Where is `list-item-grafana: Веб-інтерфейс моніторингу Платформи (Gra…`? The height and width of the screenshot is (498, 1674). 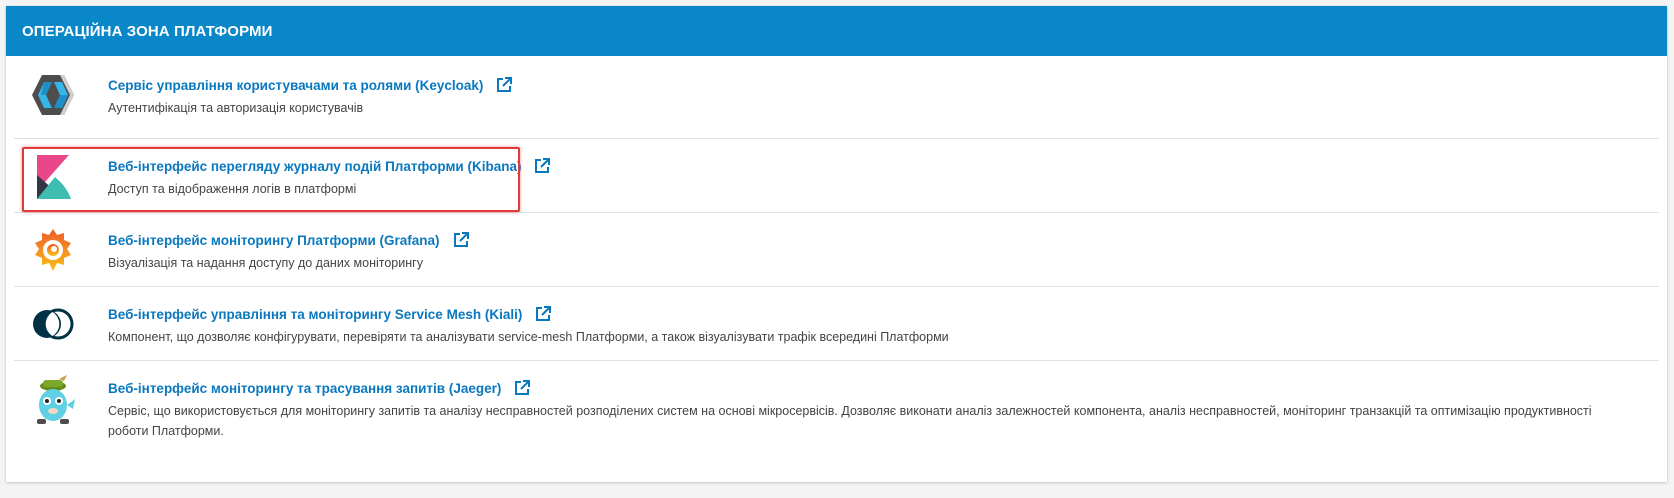
list-item-grafana: Веб-інтерфейс моніторингу Платформи (Gra… is located at coordinates (836, 249).